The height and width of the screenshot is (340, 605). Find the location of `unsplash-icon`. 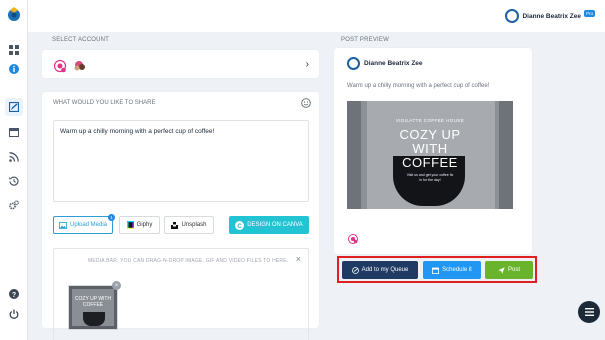

unsplash-icon is located at coordinates (175, 225).